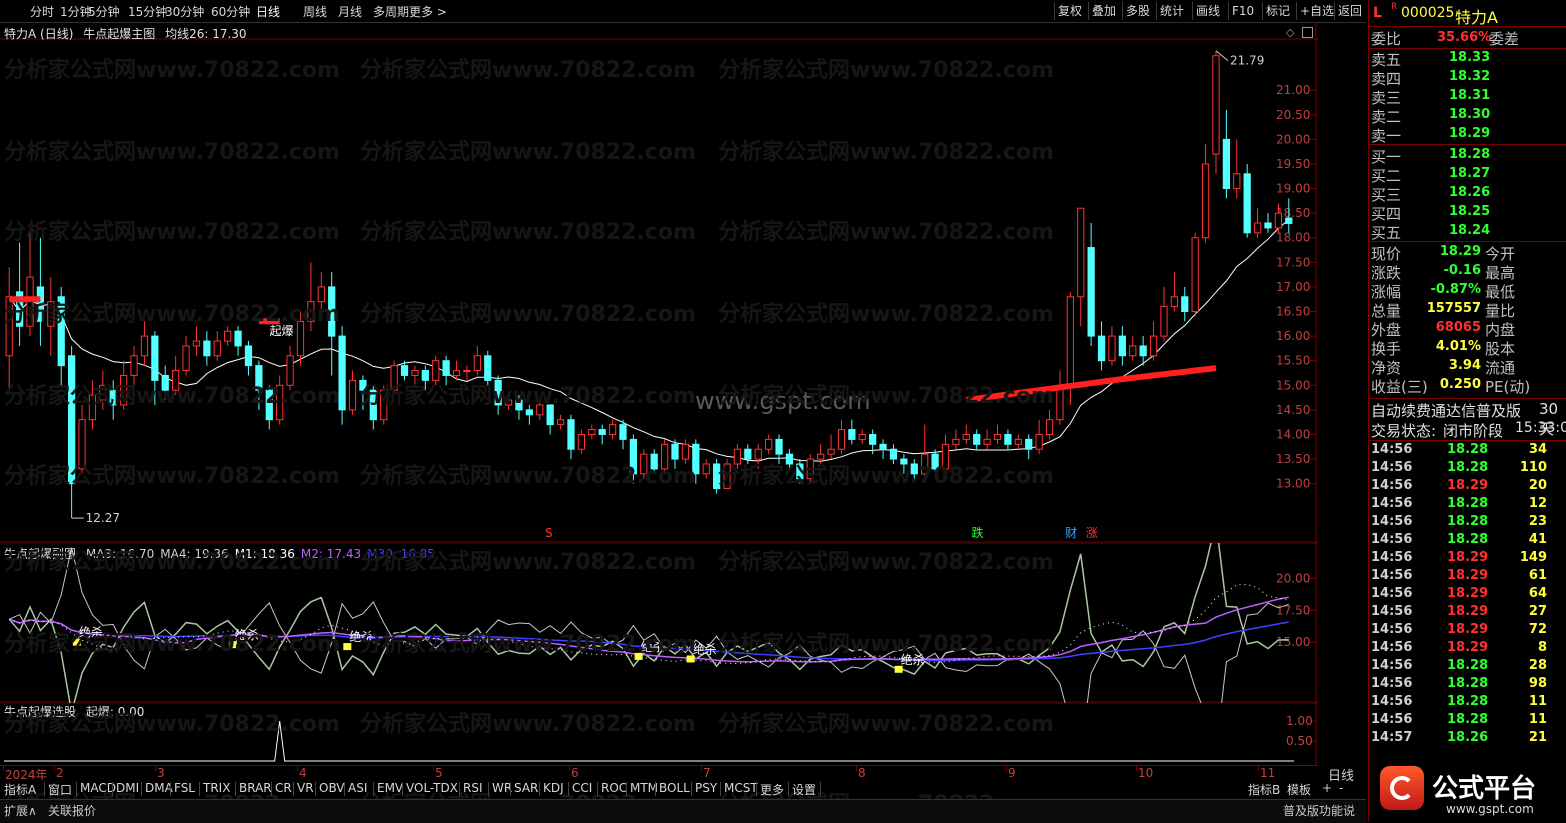  Describe the element at coordinates (60, 789) in the screenshot. I see `indicator-tab-1: 窗口` at that location.